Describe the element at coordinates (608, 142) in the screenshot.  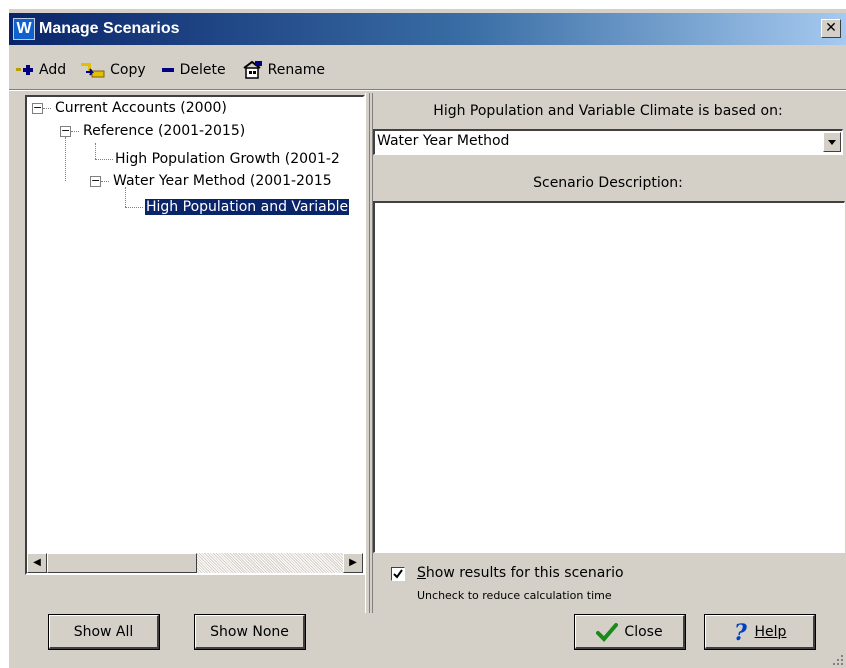
I see `based-on-dropdown: Water Year Method` at that location.